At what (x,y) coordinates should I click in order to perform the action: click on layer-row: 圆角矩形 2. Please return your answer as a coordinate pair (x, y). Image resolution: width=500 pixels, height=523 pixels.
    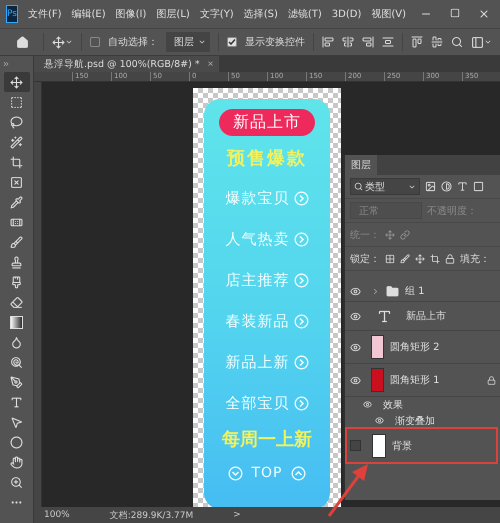
    Looking at the image, I should click on (422, 347).